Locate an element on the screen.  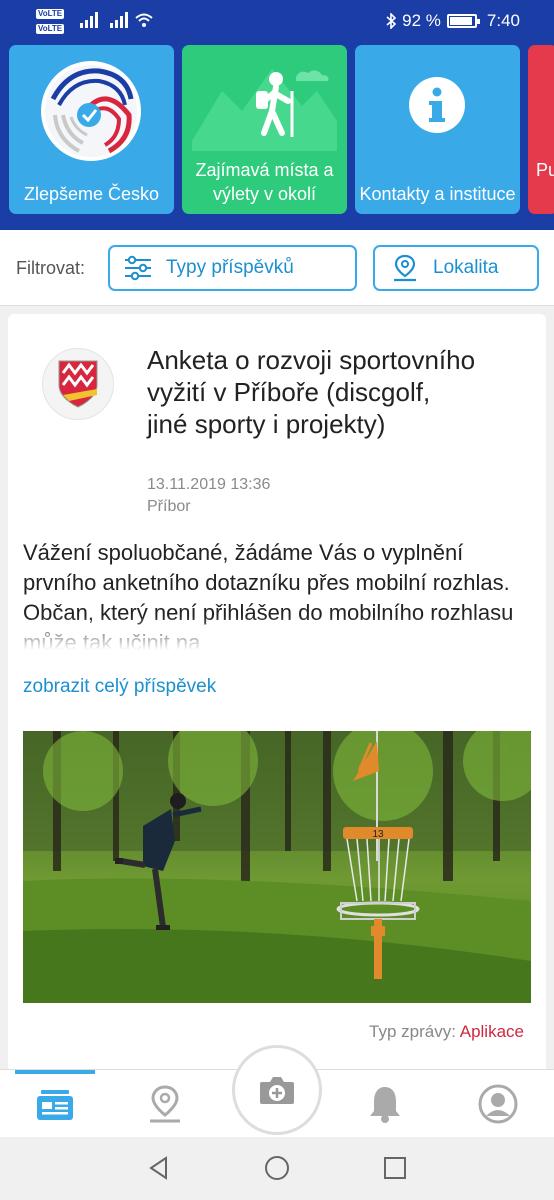
nav-notifications is located at coordinates (385, 1104).